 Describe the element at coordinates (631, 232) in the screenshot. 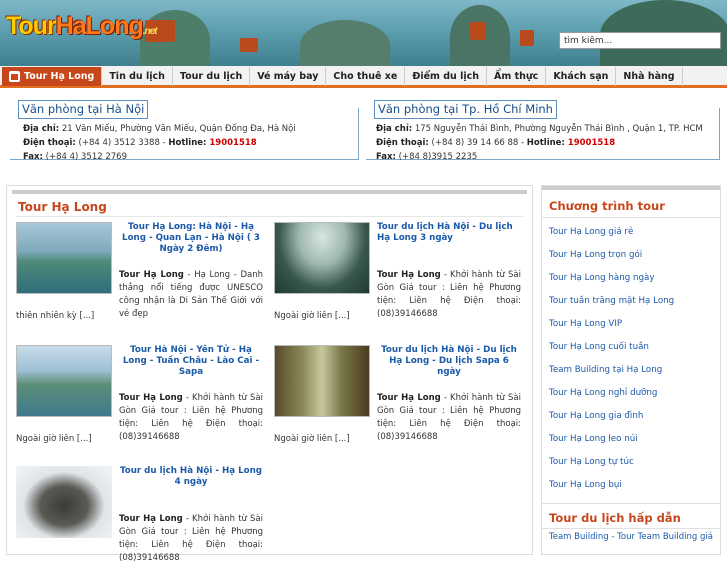

I see `sidebar-link: Tour Hạ Long giá rẻ` at that location.